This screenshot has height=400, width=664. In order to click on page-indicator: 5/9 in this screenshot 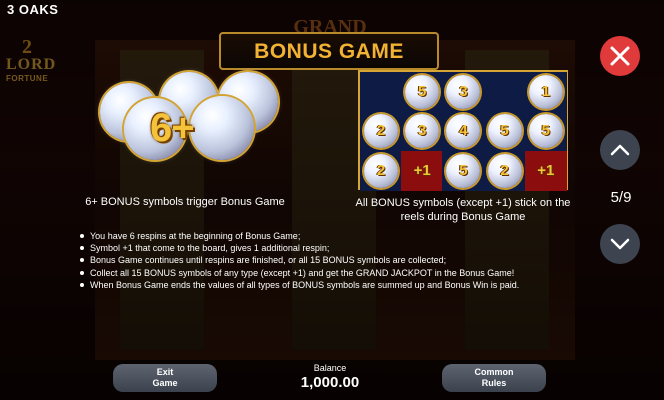, I will do `click(621, 197)`.